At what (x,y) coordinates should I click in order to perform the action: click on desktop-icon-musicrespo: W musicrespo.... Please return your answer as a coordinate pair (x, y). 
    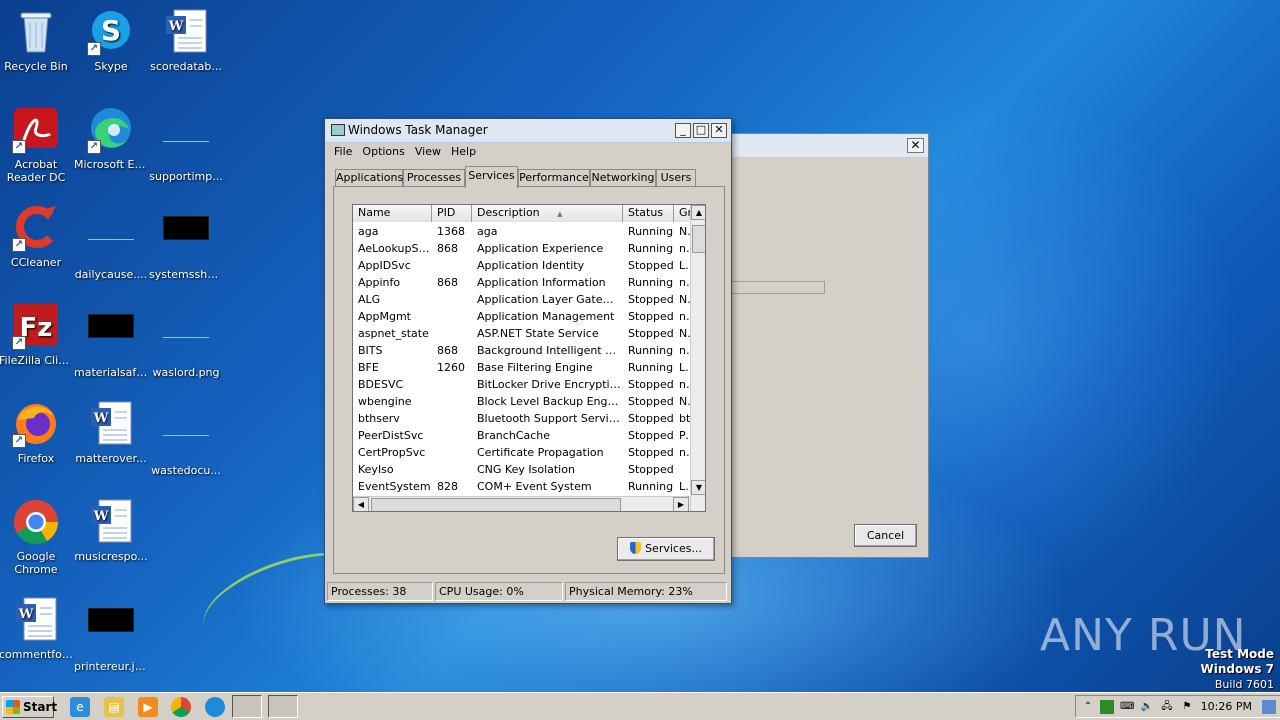
    Looking at the image, I should click on (111, 530).